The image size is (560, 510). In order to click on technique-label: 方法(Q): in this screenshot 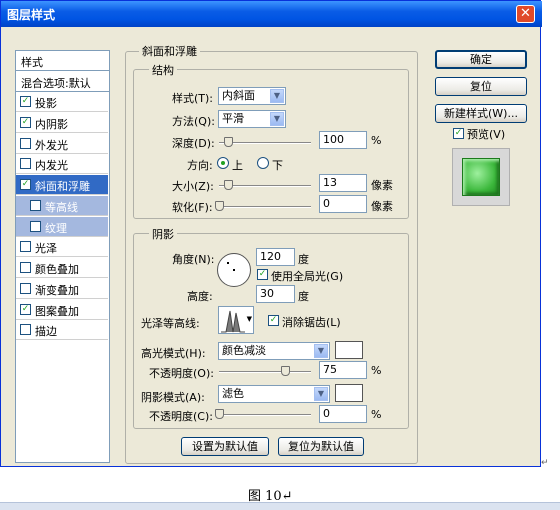, I will do `click(193, 121)`.